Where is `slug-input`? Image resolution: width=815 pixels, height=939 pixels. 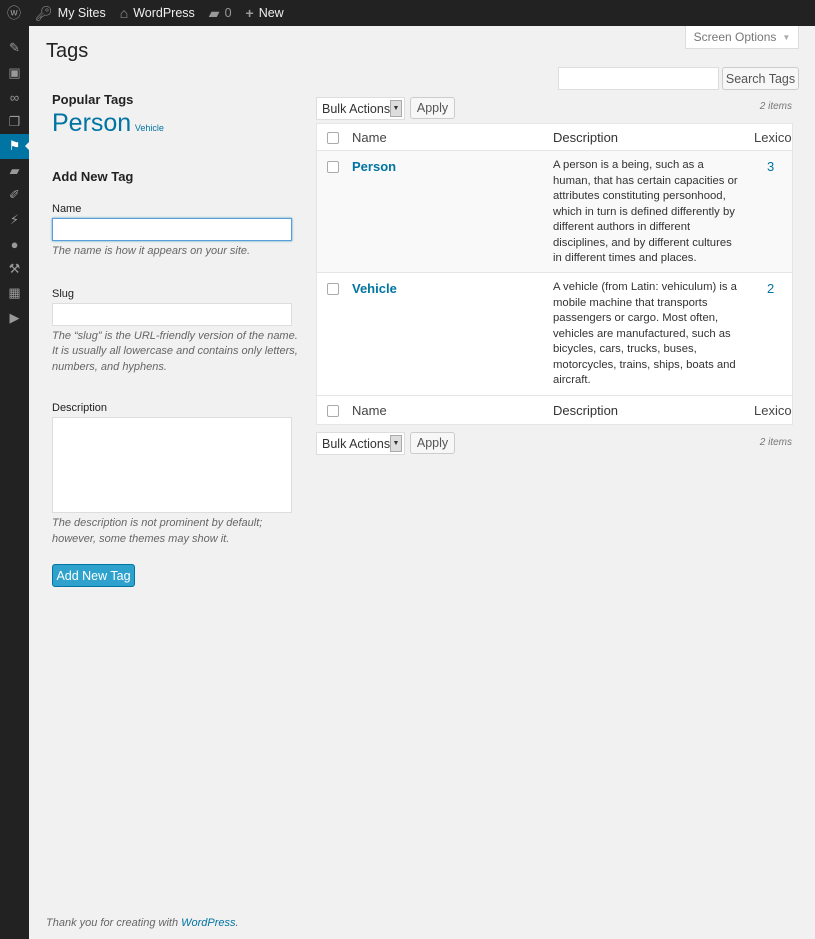
slug-input is located at coordinates (172, 314).